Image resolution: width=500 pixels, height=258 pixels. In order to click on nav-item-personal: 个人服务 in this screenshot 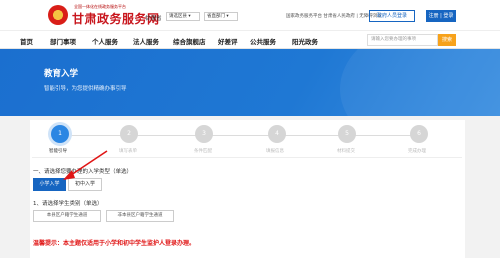, I will do `click(105, 41)`.